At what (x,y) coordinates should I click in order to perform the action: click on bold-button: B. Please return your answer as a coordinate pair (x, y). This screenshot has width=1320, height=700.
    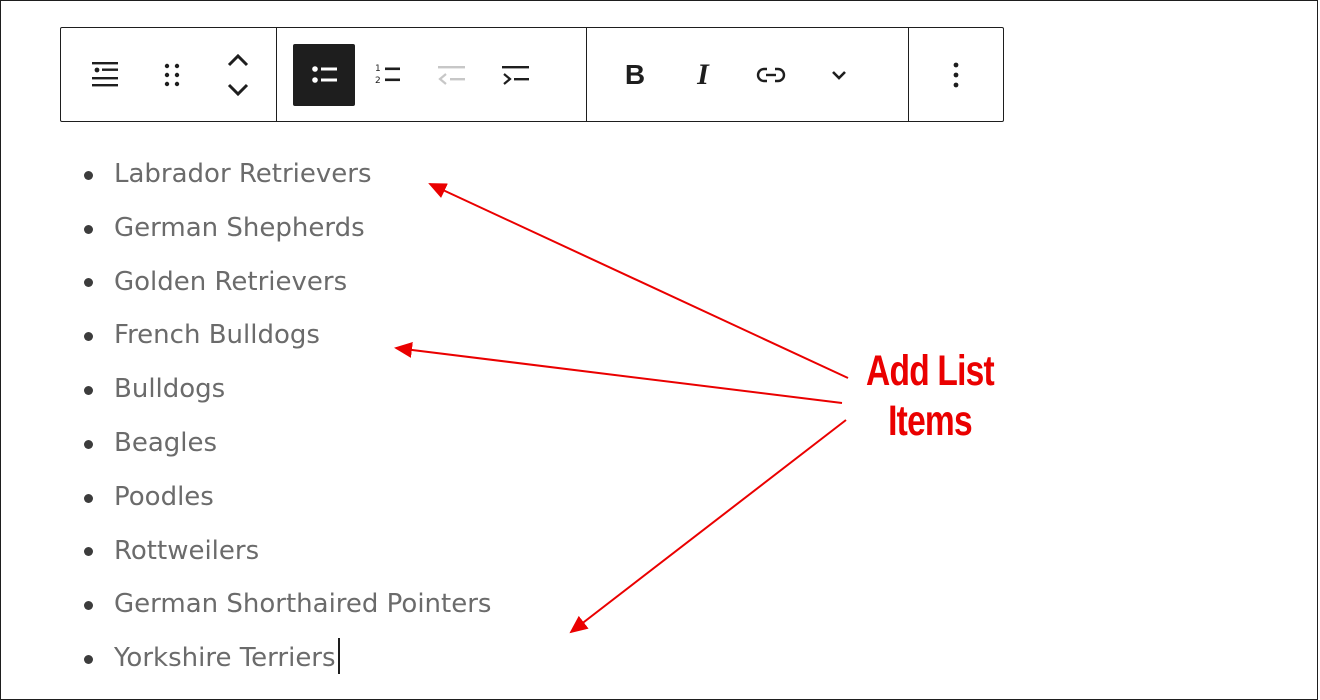
    Looking at the image, I should click on (635, 75).